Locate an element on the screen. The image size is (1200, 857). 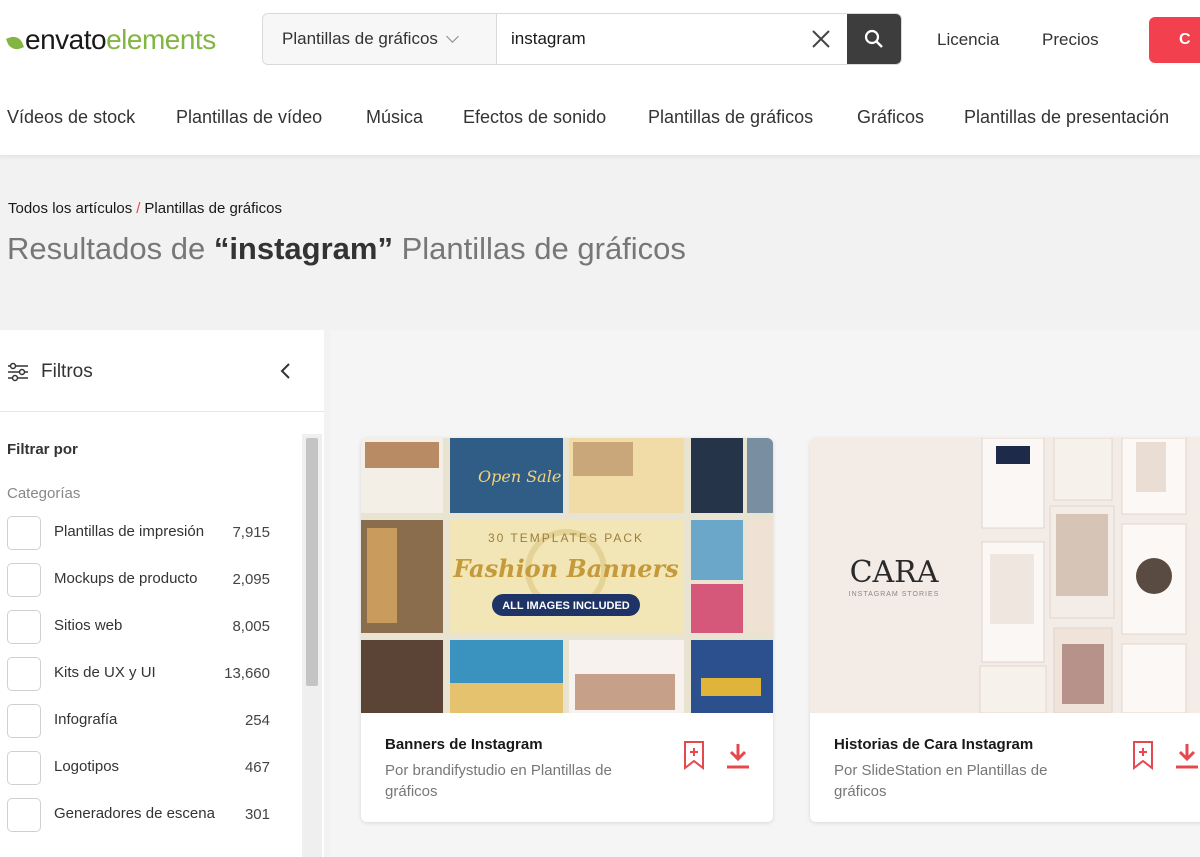
pricing-link: Precios is located at coordinates (1070, 40).